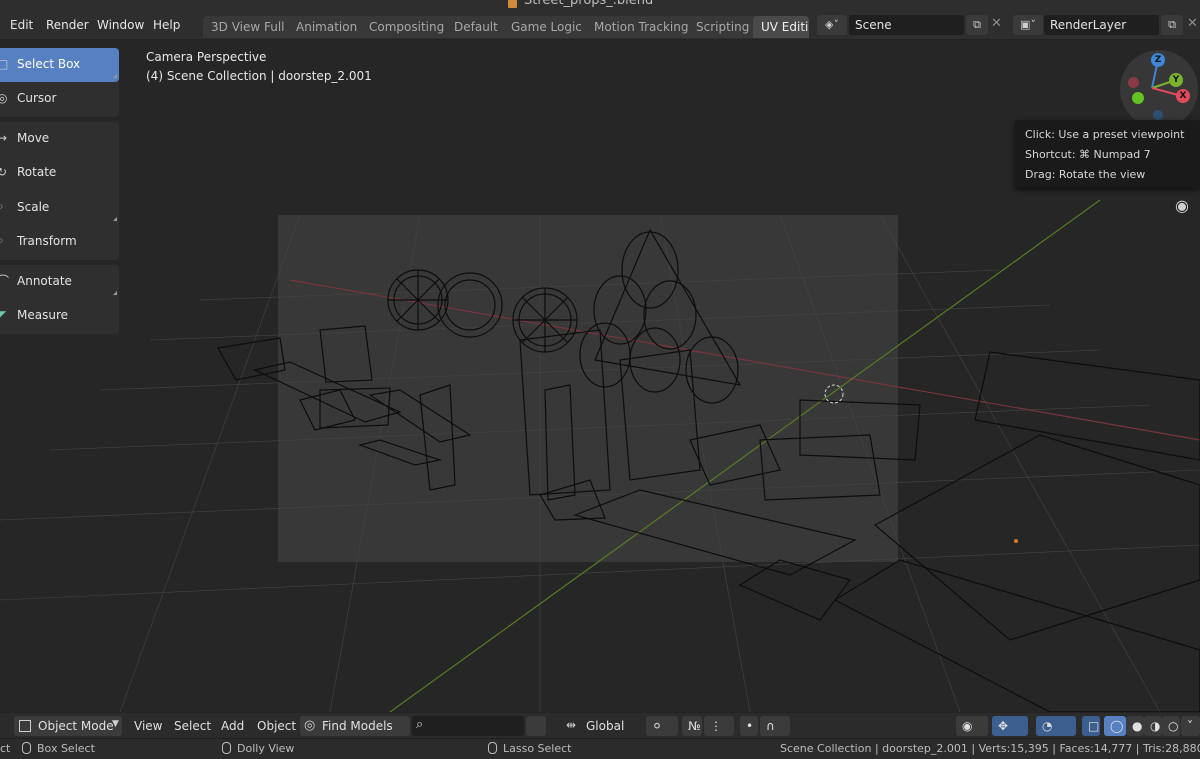  What do you see at coordinates (476, 27) in the screenshot?
I see `tab-default: Default` at bounding box center [476, 27].